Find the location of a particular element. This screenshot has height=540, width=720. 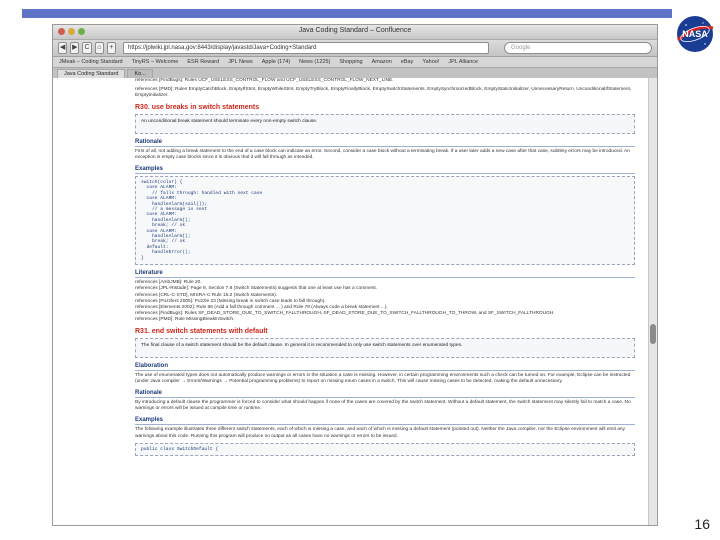

home-button: ⌂ is located at coordinates (99, 48).